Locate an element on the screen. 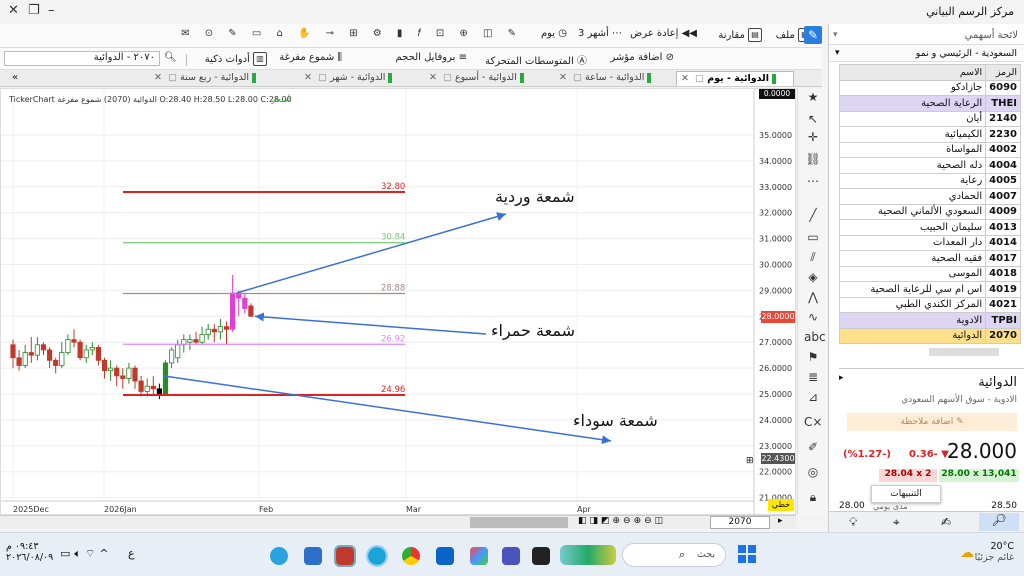 The width and height of the screenshot is (1024, 576). brush-icon: ✐ is located at coordinates (813, 447).